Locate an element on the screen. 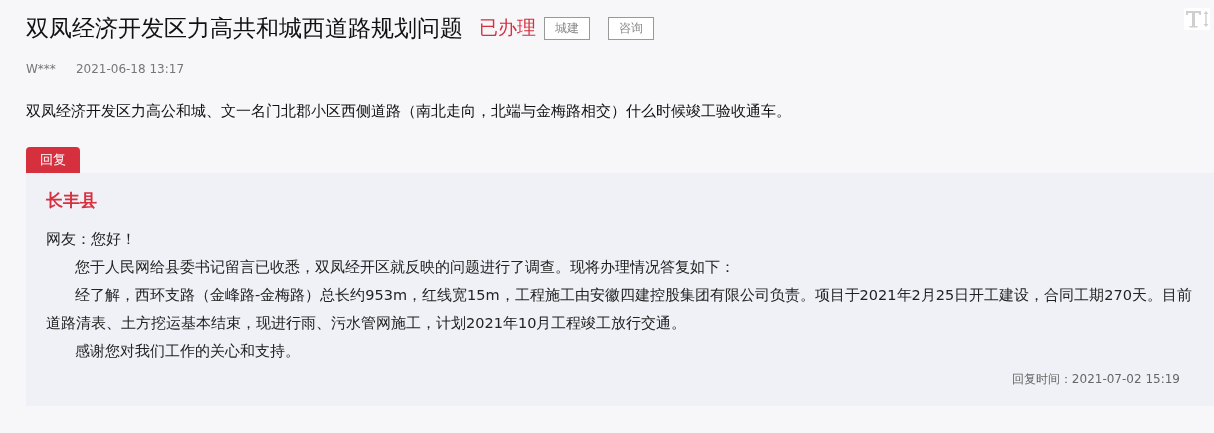 Image resolution: width=1214 pixels, height=433 pixels. greeting-text: 网友：您好！ is located at coordinates (91, 239).